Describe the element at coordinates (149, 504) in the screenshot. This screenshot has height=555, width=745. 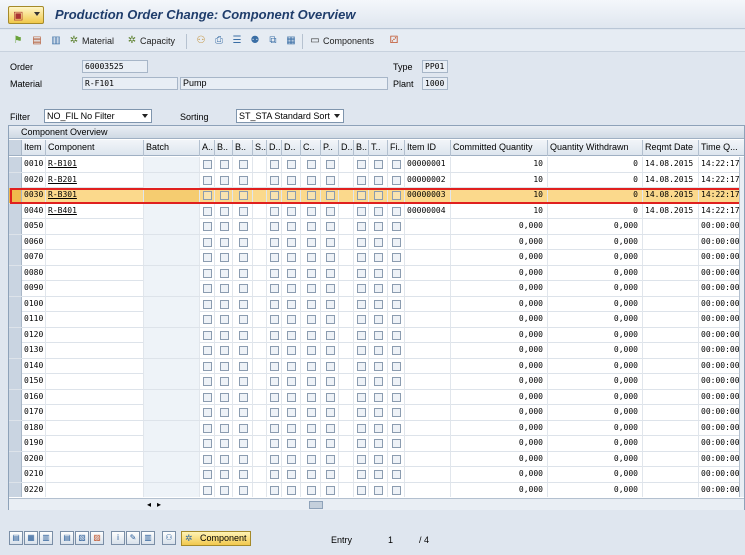
I see `scroll-left-icon: ◂` at that location.